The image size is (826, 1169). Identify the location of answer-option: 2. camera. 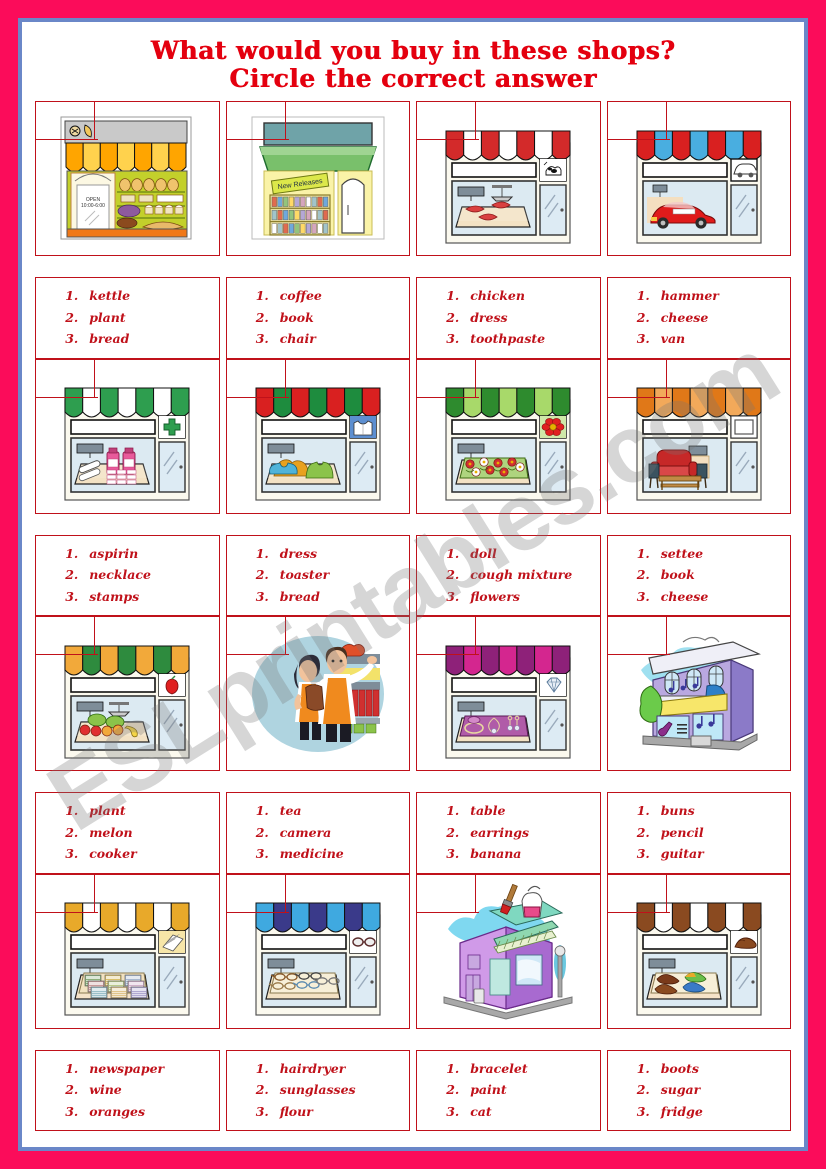
(318, 833).